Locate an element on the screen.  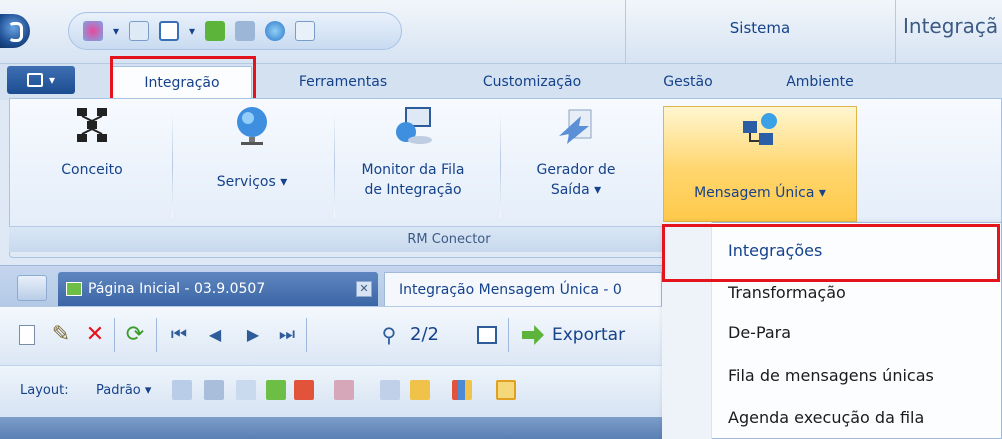
servicos-label: Serviços ▾ is located at coordinates (252, 182).